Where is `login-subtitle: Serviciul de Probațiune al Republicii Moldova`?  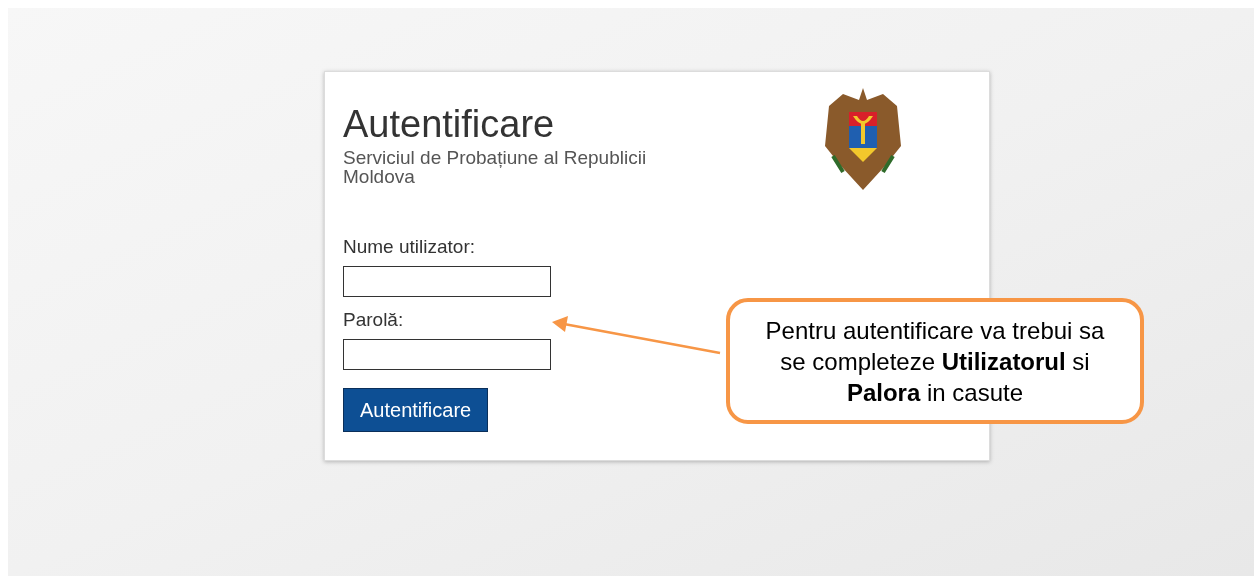
login-subtitle: Serviciul de Probațiune al Republicii Moldova is located at coordinates (495, 167).